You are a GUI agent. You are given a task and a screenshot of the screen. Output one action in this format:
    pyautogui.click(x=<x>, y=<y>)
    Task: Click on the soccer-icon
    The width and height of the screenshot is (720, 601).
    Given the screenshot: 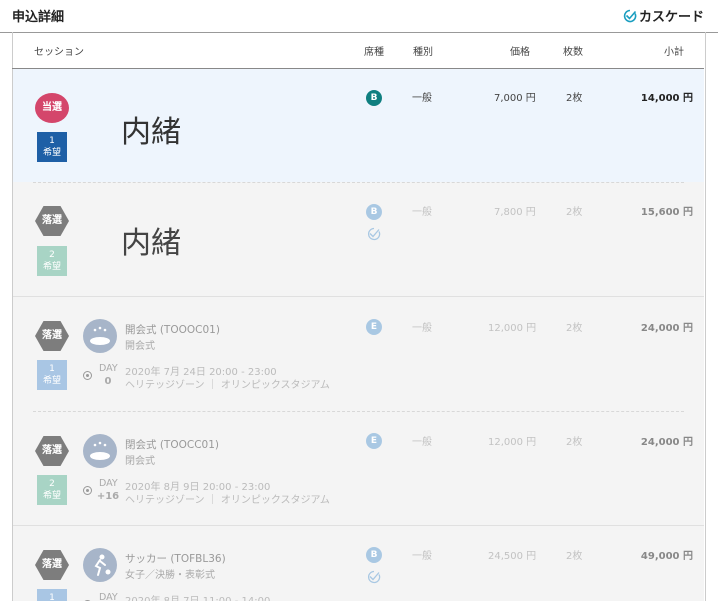 What is the action you would take?
    pyautogui.click(x=100, y=565)
    